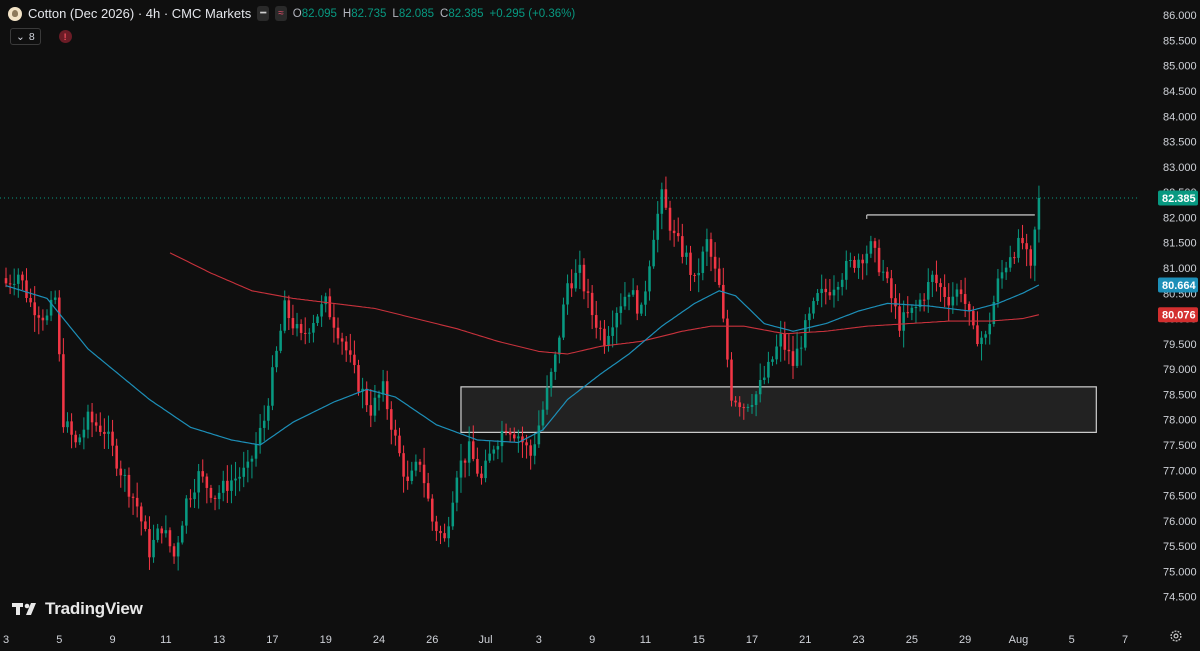 Image resolution: width=1200 pixels, height=651 pixels. What do you see at coordinates (77, 609) in the screenshot?
I see `tradingview-watermark: TradingView` at bounding box center [77, 609].